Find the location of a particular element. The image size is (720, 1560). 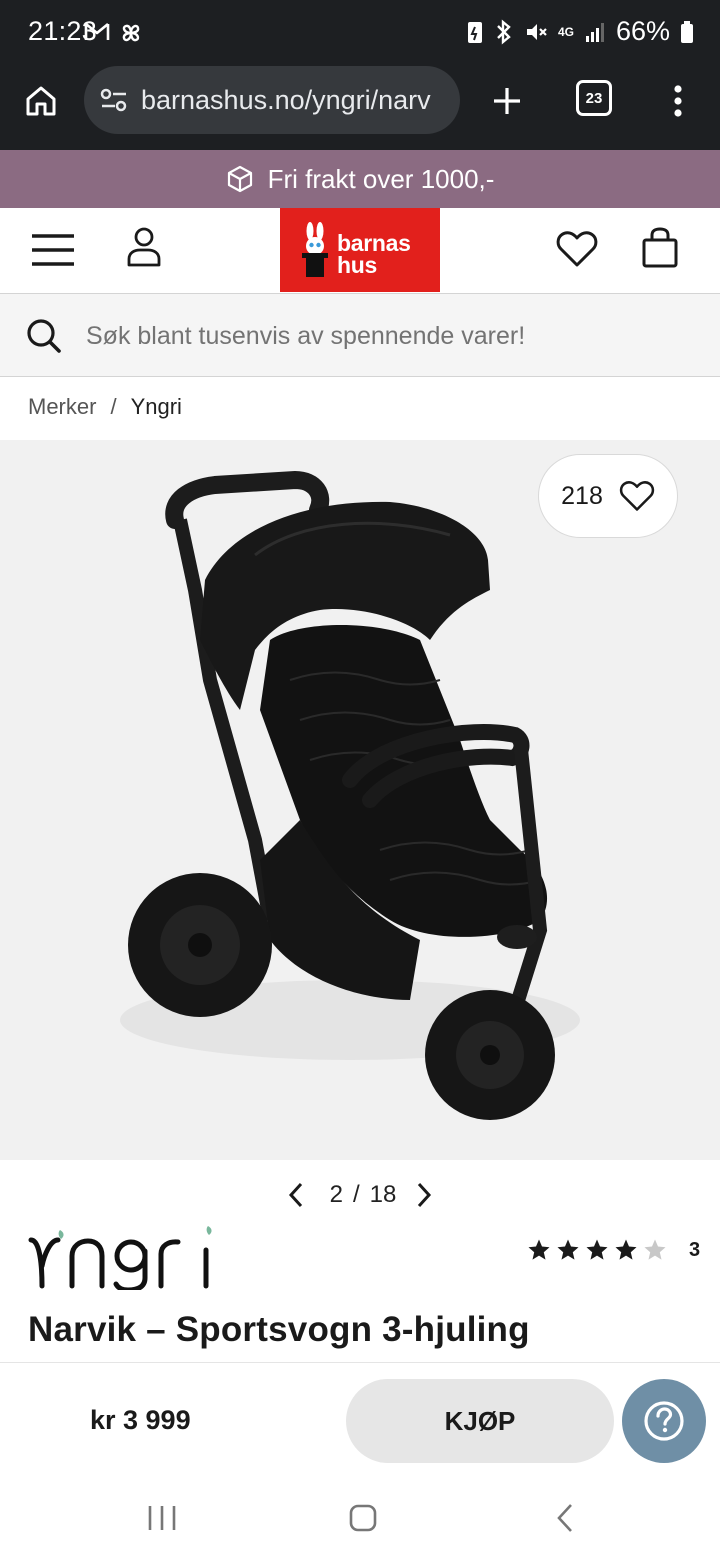

battery-icon is located at coordinates (687, 31).